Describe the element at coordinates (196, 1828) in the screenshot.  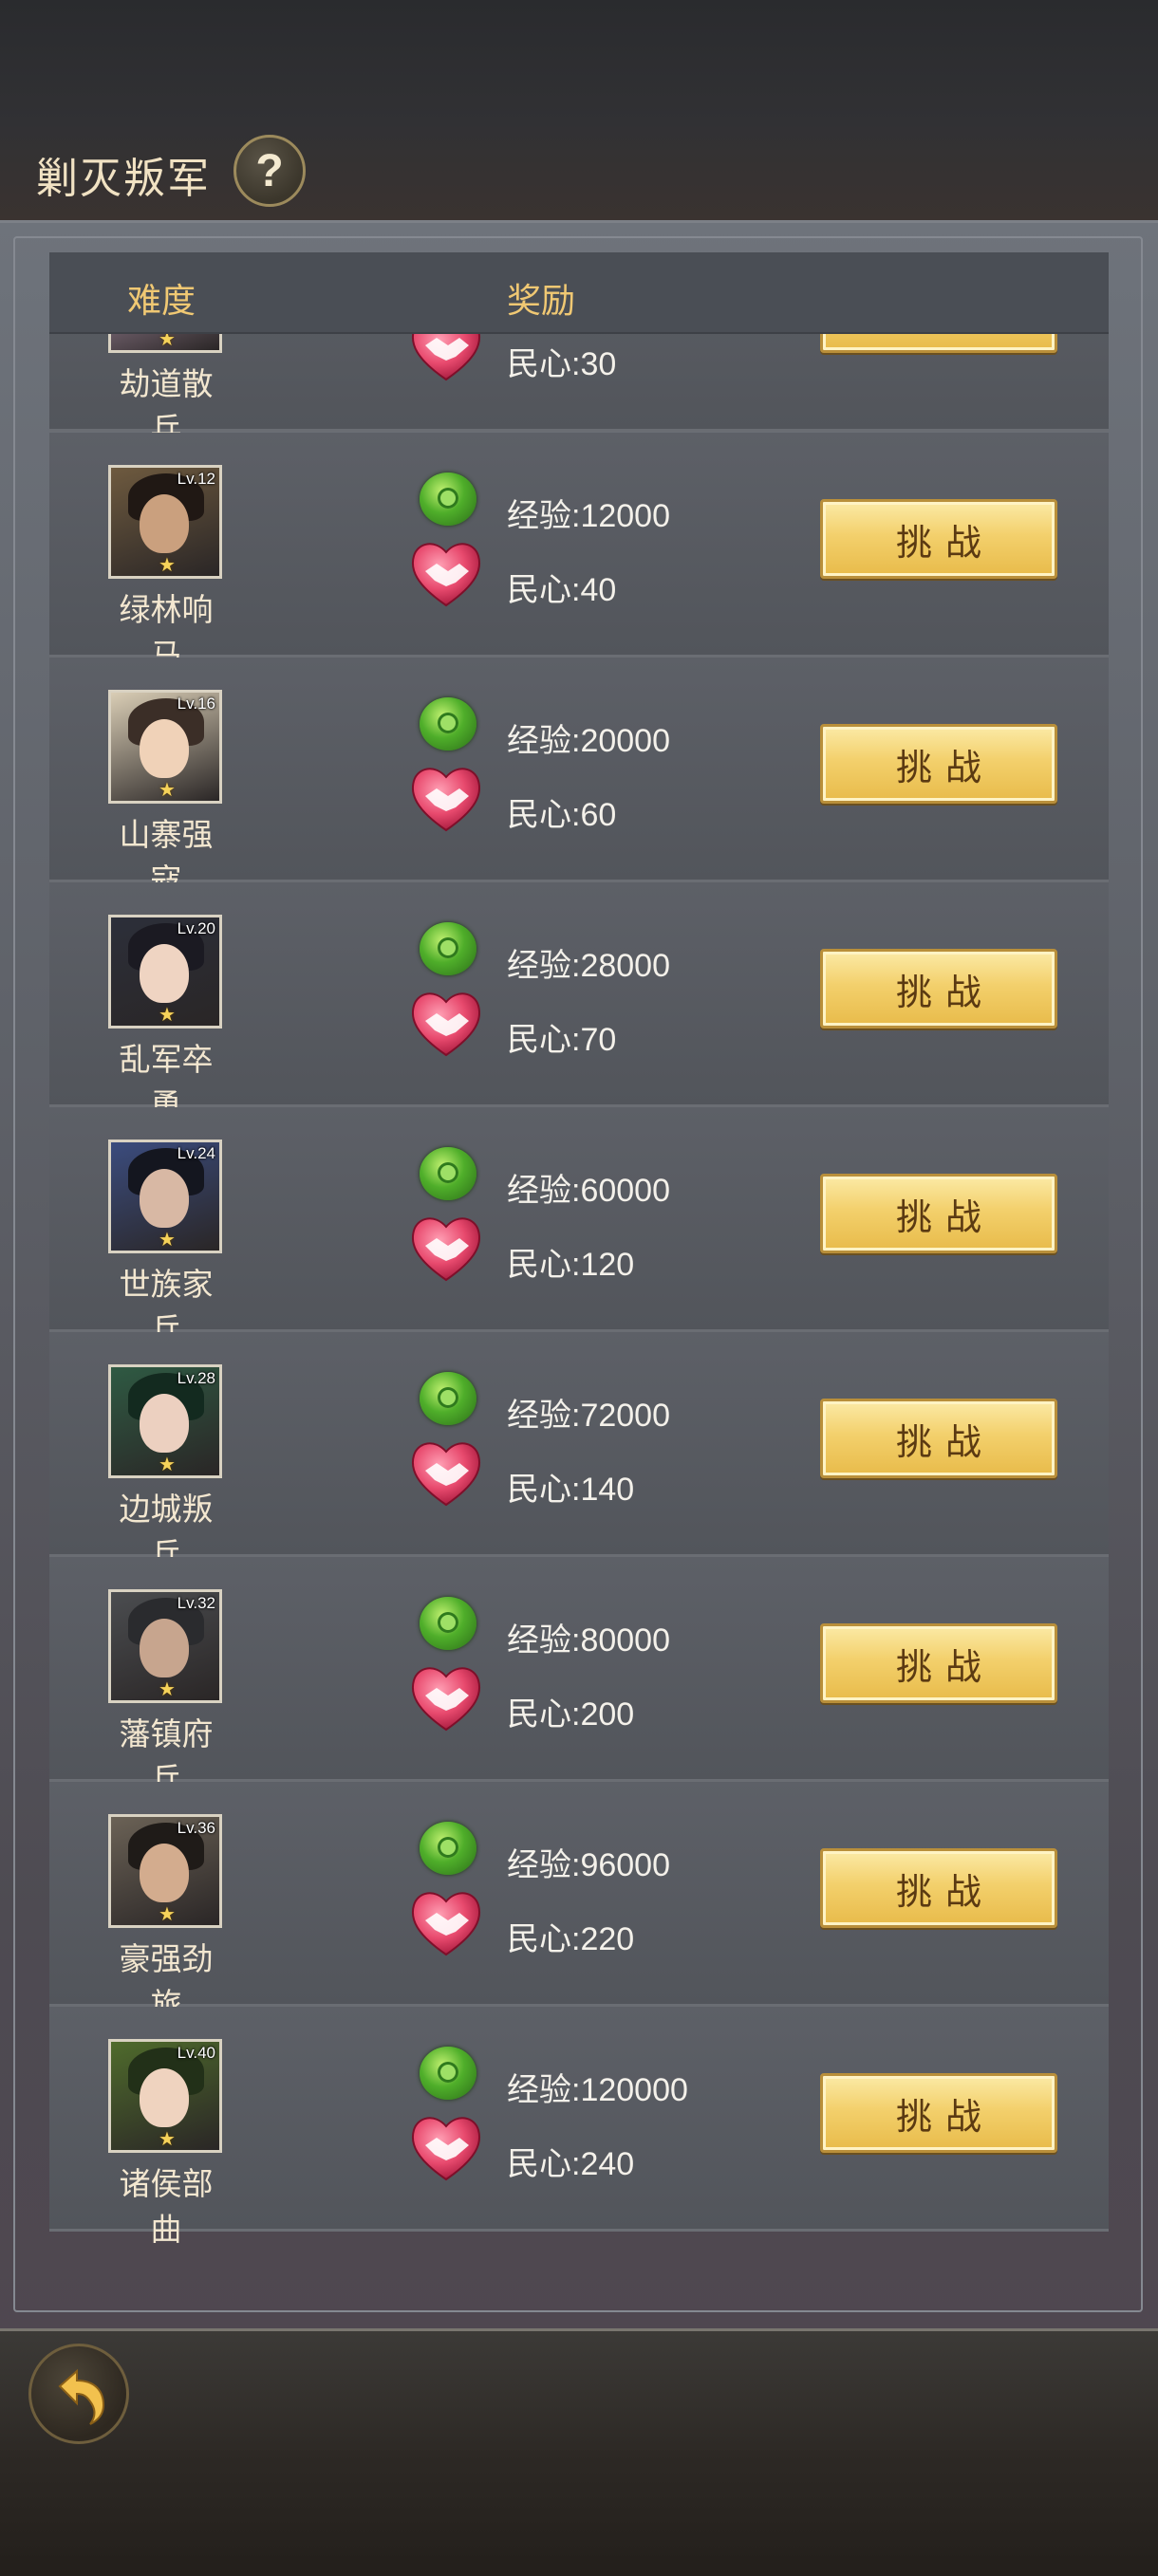
I see `level-label: Lv.36` at that location.